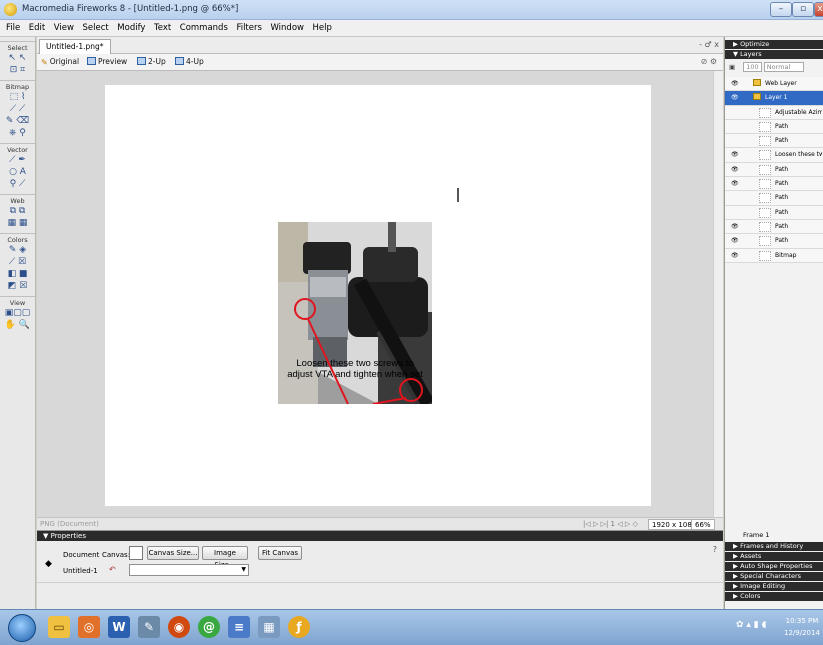 The height and width of the screenshot is (645, 823). I want to click on explorer-icon: ▭, so click(59, 627).